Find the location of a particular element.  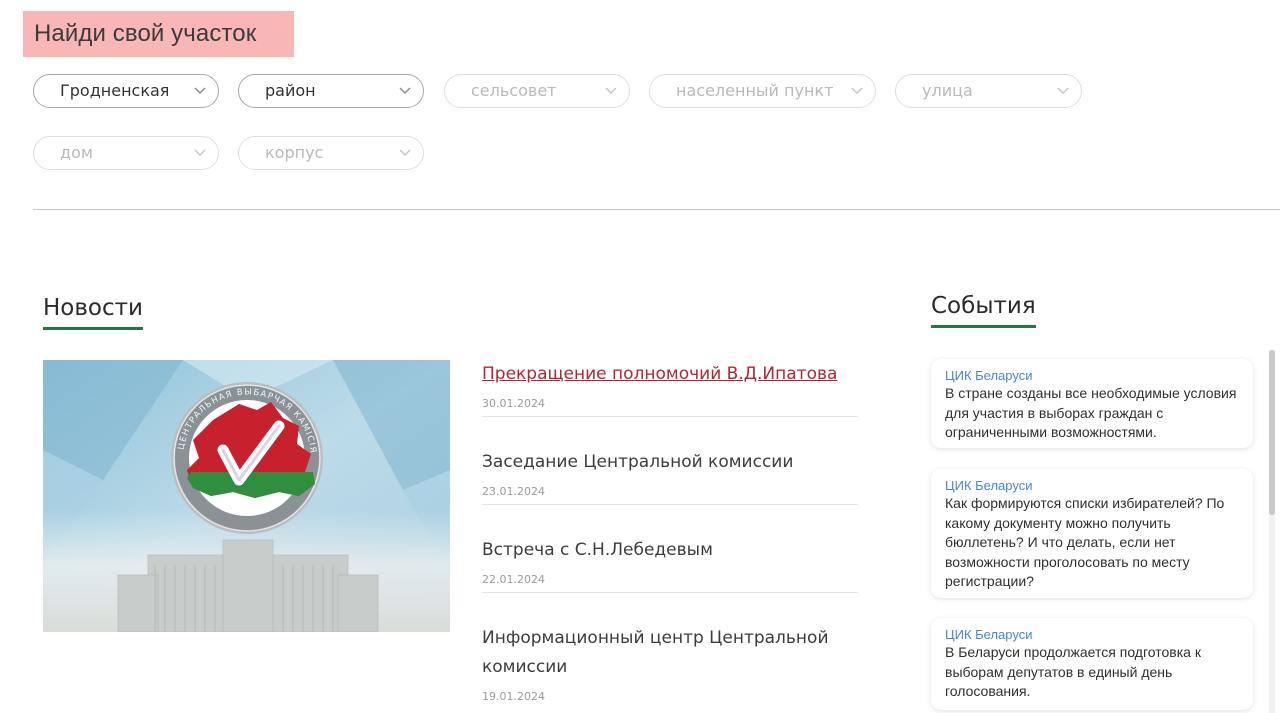

district-select-value: район is located at coordinates (290, 90).